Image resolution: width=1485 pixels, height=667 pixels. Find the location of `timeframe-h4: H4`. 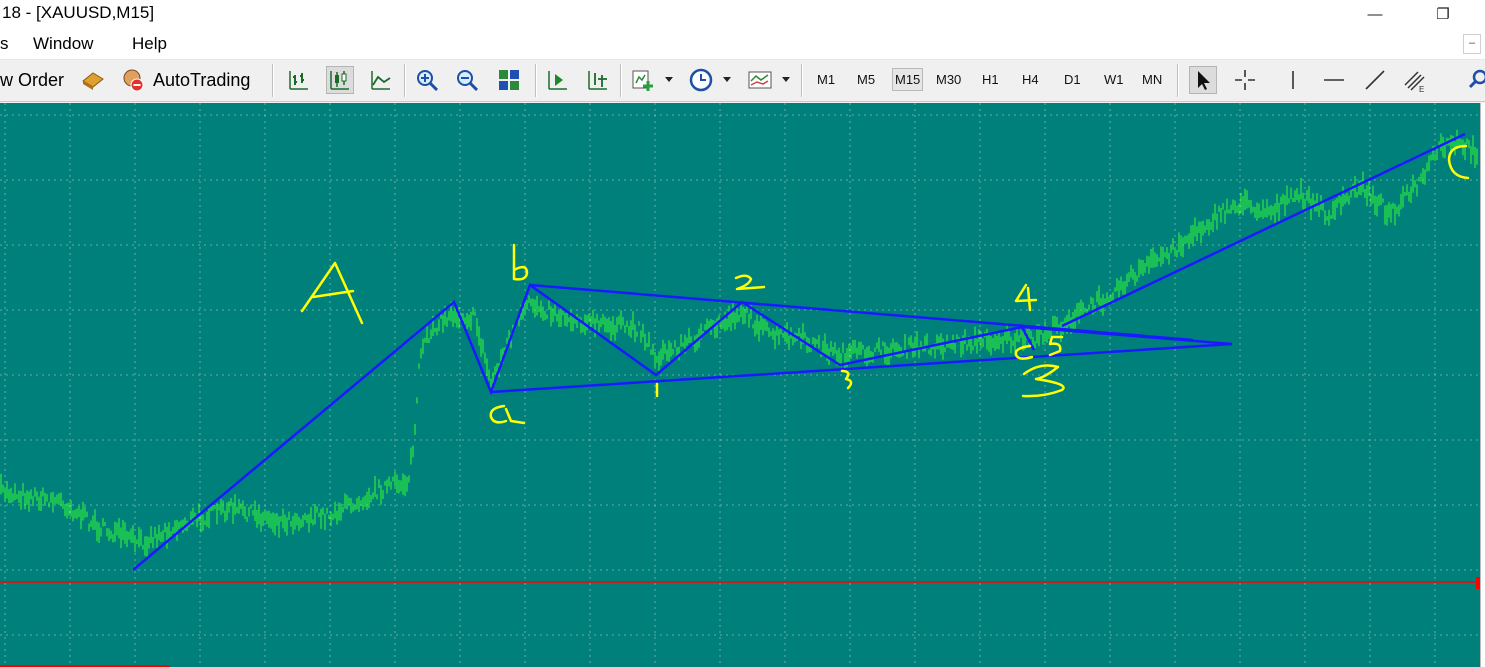

timeframe-h4: H4 is located at coordinates (1030, 79).